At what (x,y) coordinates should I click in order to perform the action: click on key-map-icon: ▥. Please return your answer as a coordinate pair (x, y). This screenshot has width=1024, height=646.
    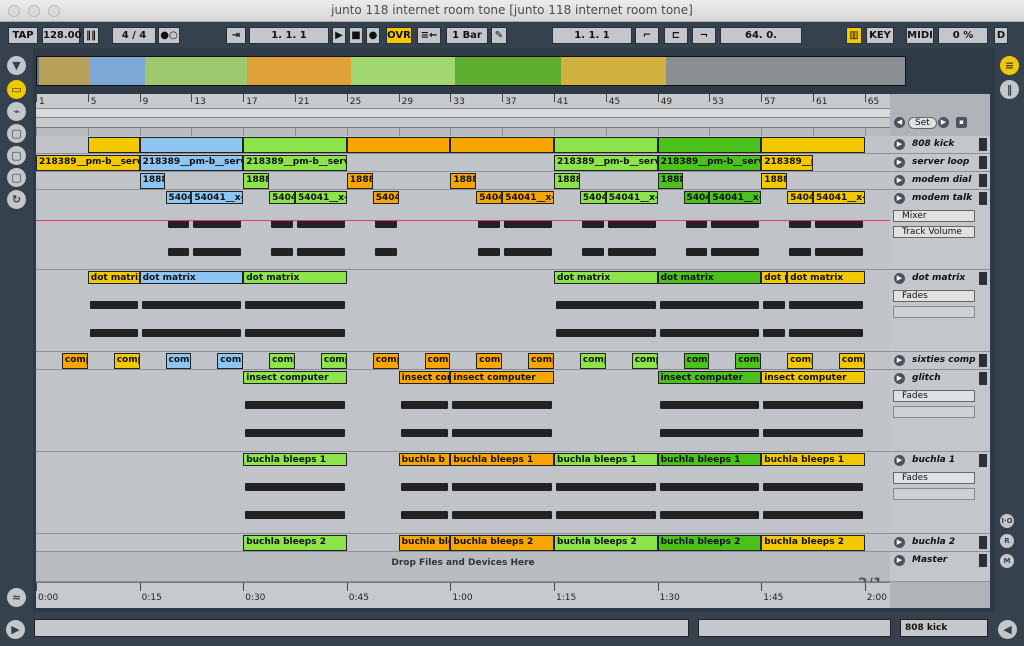
    Looking at the image, I should click on (854, 35).